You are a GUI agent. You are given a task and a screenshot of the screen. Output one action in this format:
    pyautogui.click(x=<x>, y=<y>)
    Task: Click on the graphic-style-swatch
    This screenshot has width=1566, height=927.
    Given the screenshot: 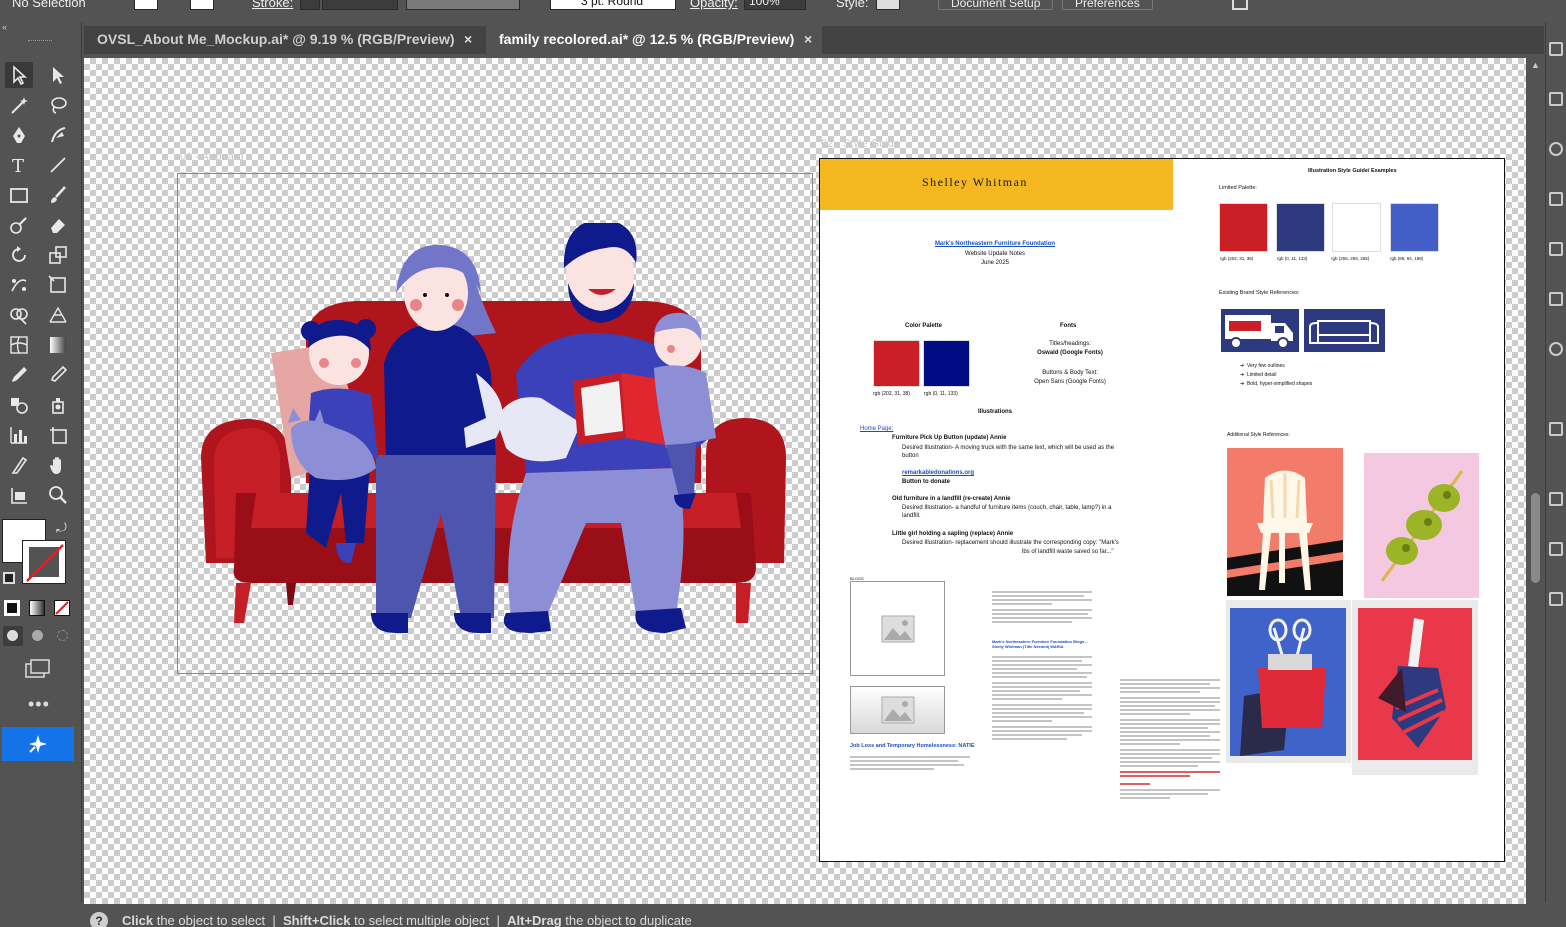 What is the action you would take?
    pyautogui.click(x=888, y=5)
    